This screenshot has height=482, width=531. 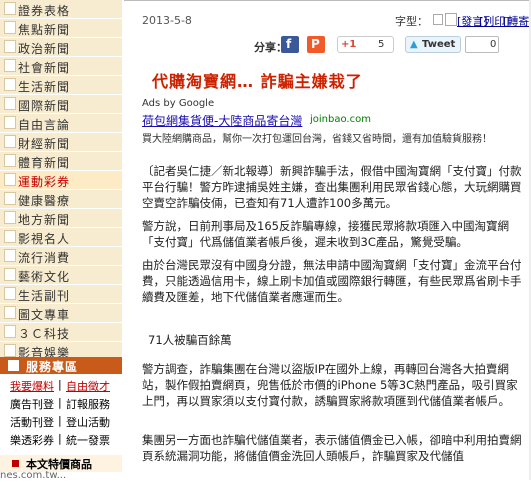 I want to click on article-title: 代購淘寶網… 詐騙主嫌栽了, so click(x=257, y=81).